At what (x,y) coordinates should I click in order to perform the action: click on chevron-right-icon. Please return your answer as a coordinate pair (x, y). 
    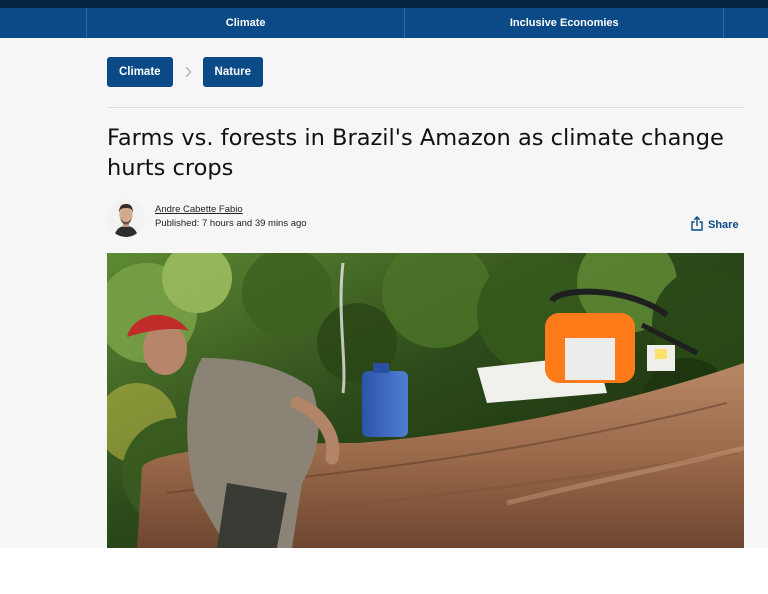
    Looking at the image, I should click on (188, 72).